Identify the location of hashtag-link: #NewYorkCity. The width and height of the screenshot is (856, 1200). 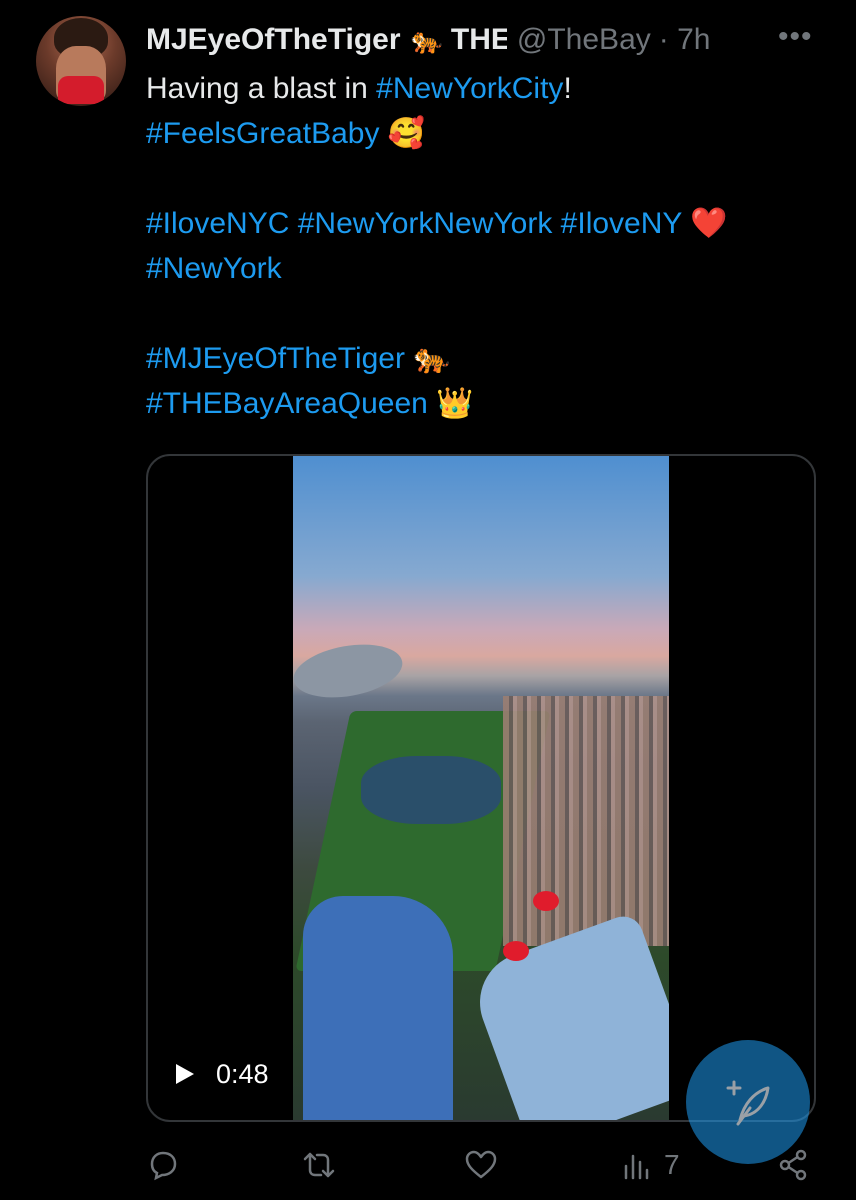
(469, 88).